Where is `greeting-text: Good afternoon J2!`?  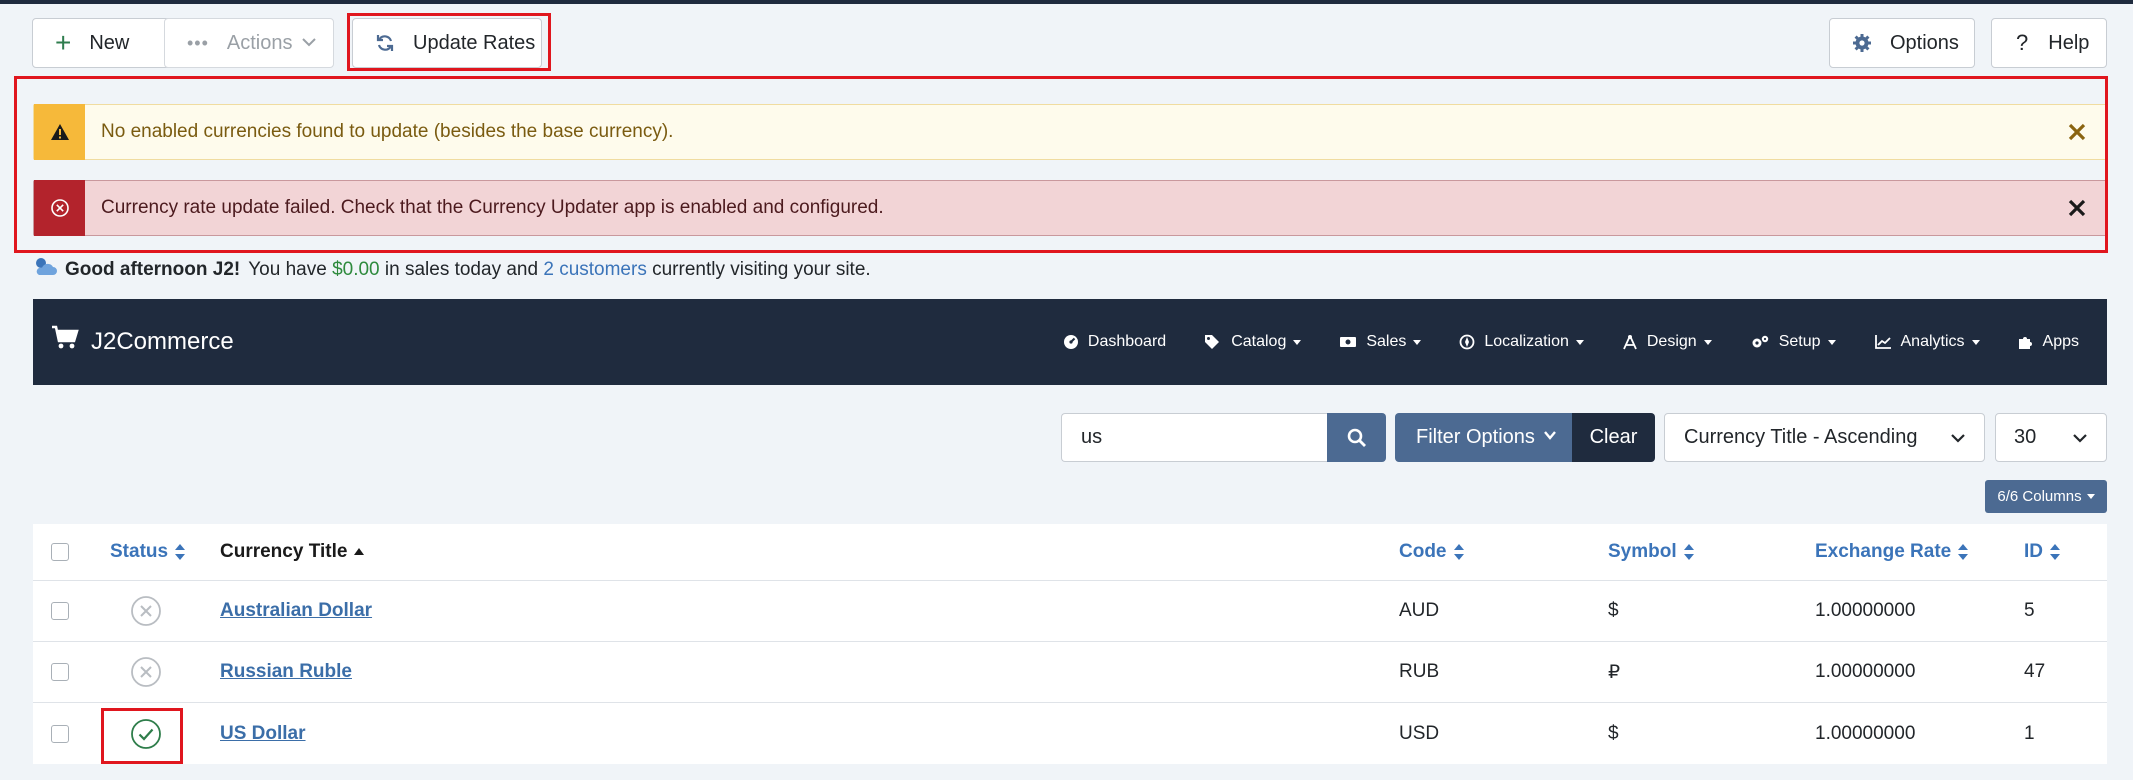
greeting-text: Good afternoon J2! is located at coordinates (153, 269).